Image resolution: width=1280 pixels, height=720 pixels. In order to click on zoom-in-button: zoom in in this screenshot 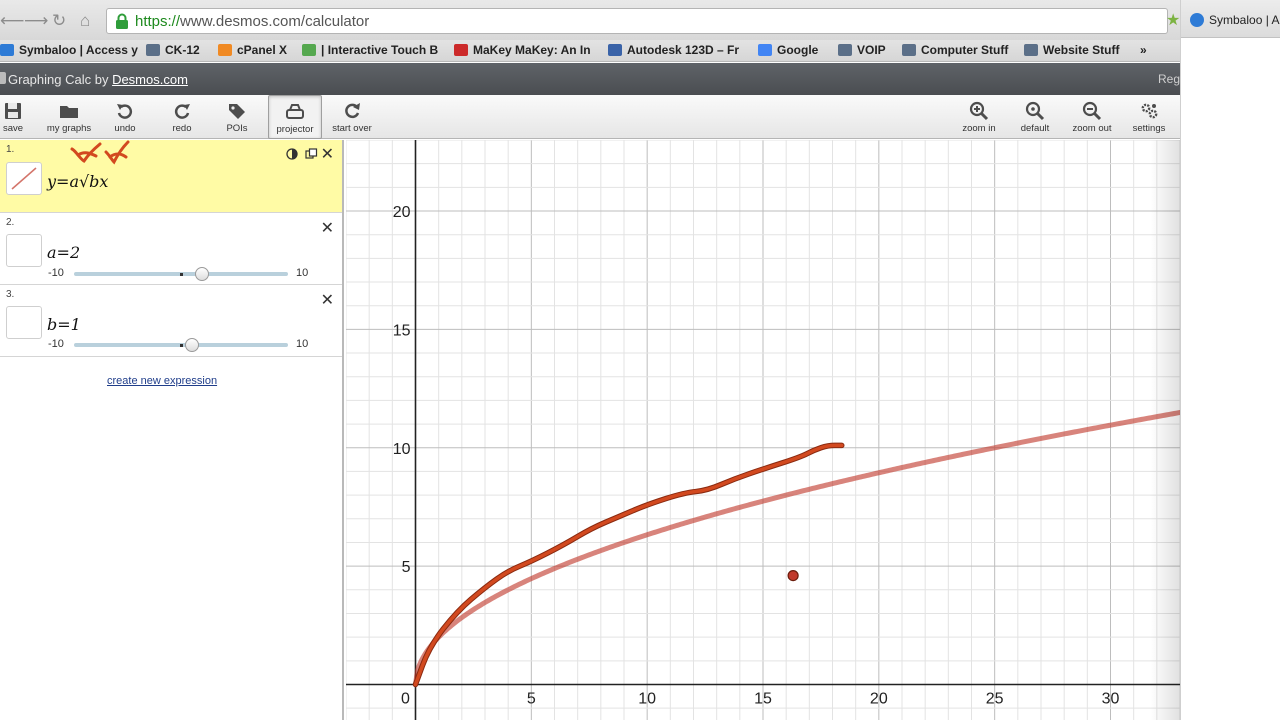, I will do `click(979, 117)`.